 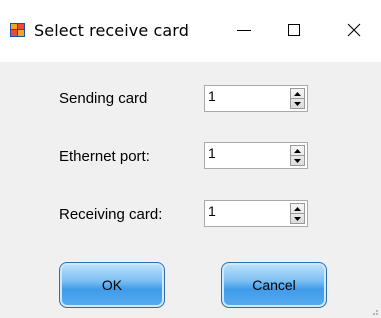 What do you see at coordinates (17, 30) in the screenshot?
I see `app-icon` at bounding box center [17, 30].